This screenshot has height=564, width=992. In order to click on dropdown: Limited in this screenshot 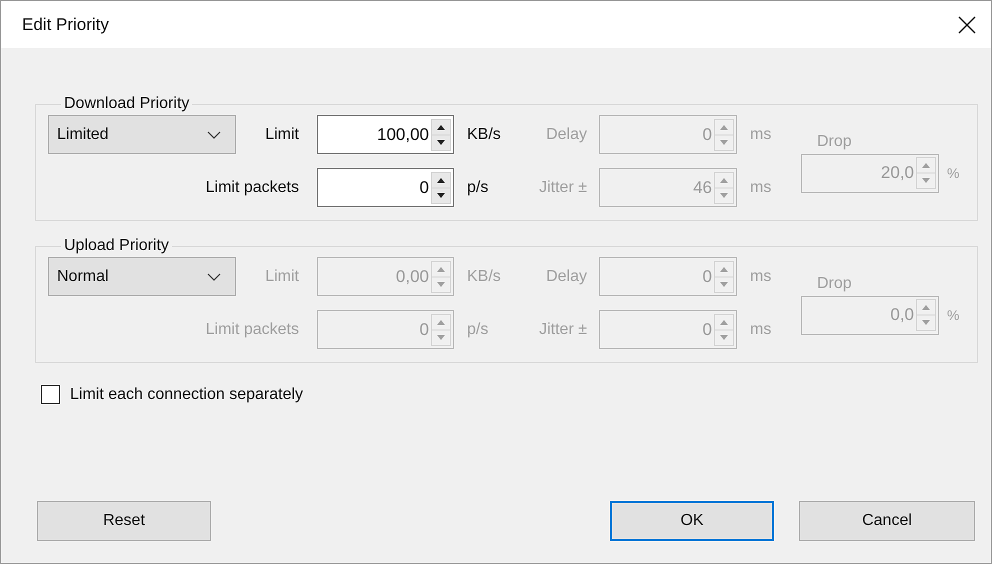, I will do `click(142, 134)`.